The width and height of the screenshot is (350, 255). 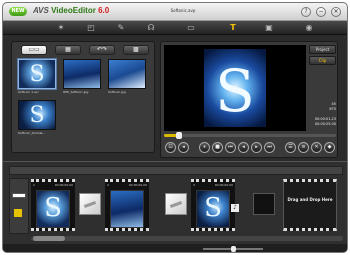 I want to click on snapshot-button: ⊡, so click(x=170, y=147).